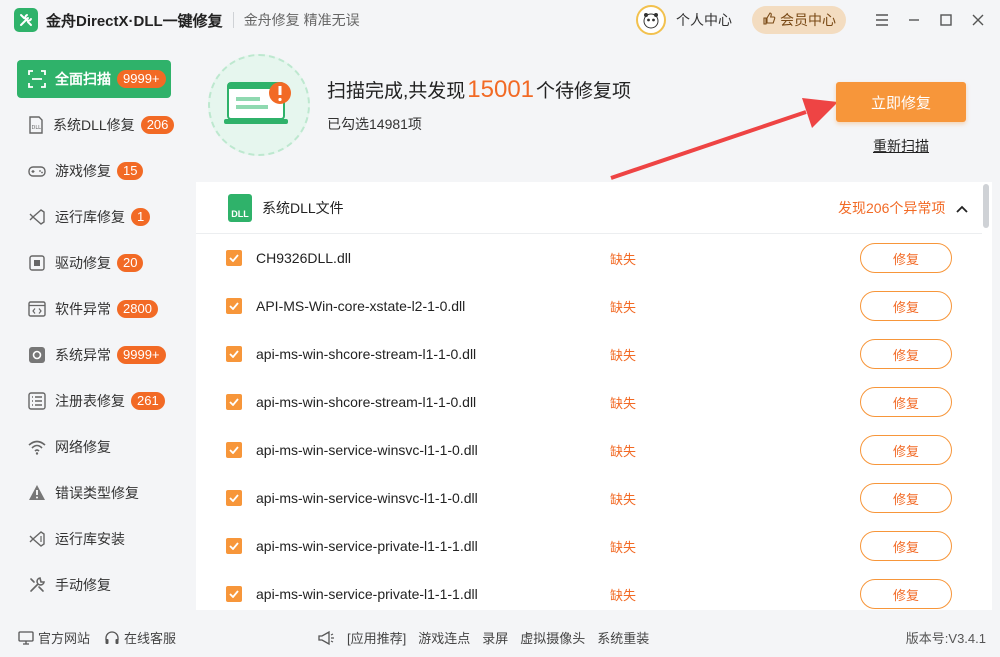 Image resolution: width=1000 pixels, height=657 pixels. Describe the element at coordinates (444, 637) in the screenshot. I see `footer-link-auto-clicker: 游戏连点` at that location.